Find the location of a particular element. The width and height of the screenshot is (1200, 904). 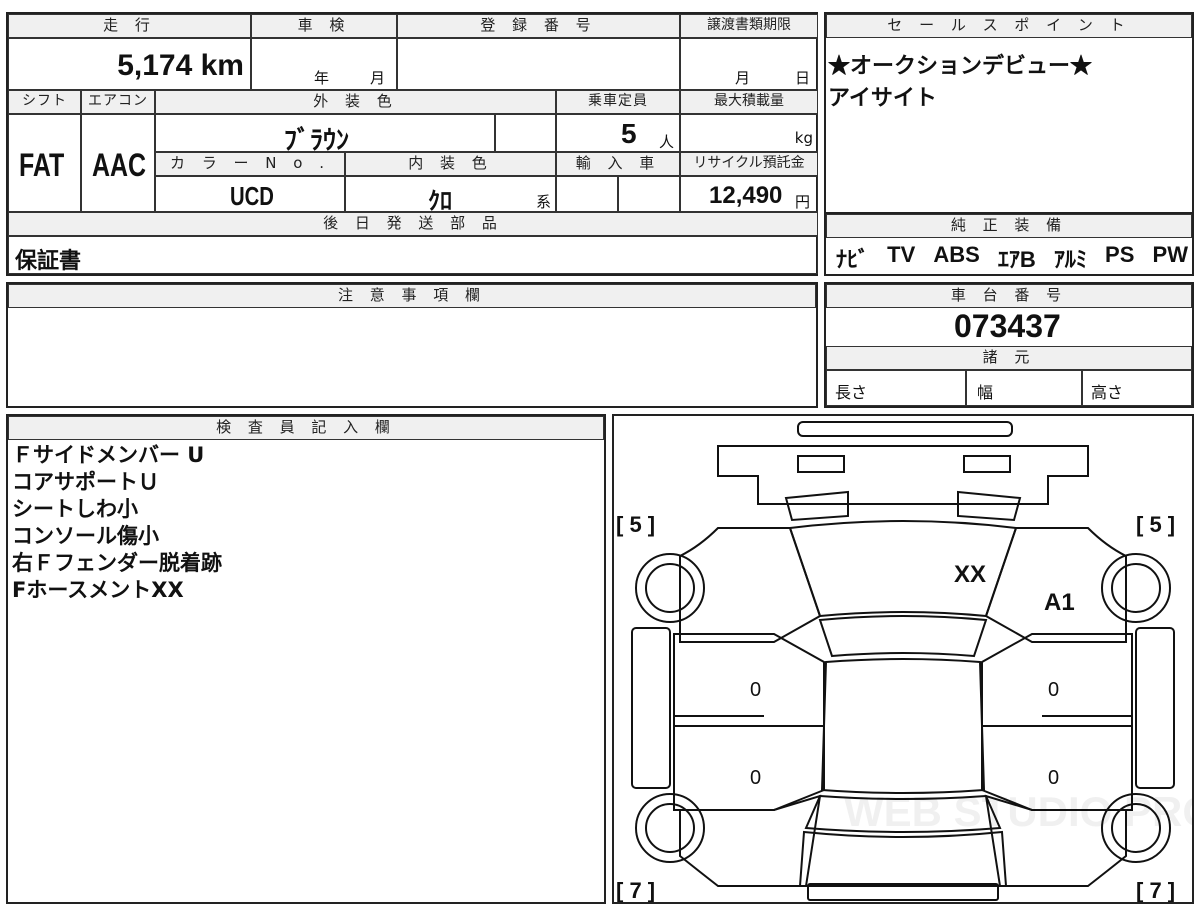

chassis-panel: 車 台 番 号 073437 諸 元 長さ 幅 高さ is located at coordinates (1009, 345).